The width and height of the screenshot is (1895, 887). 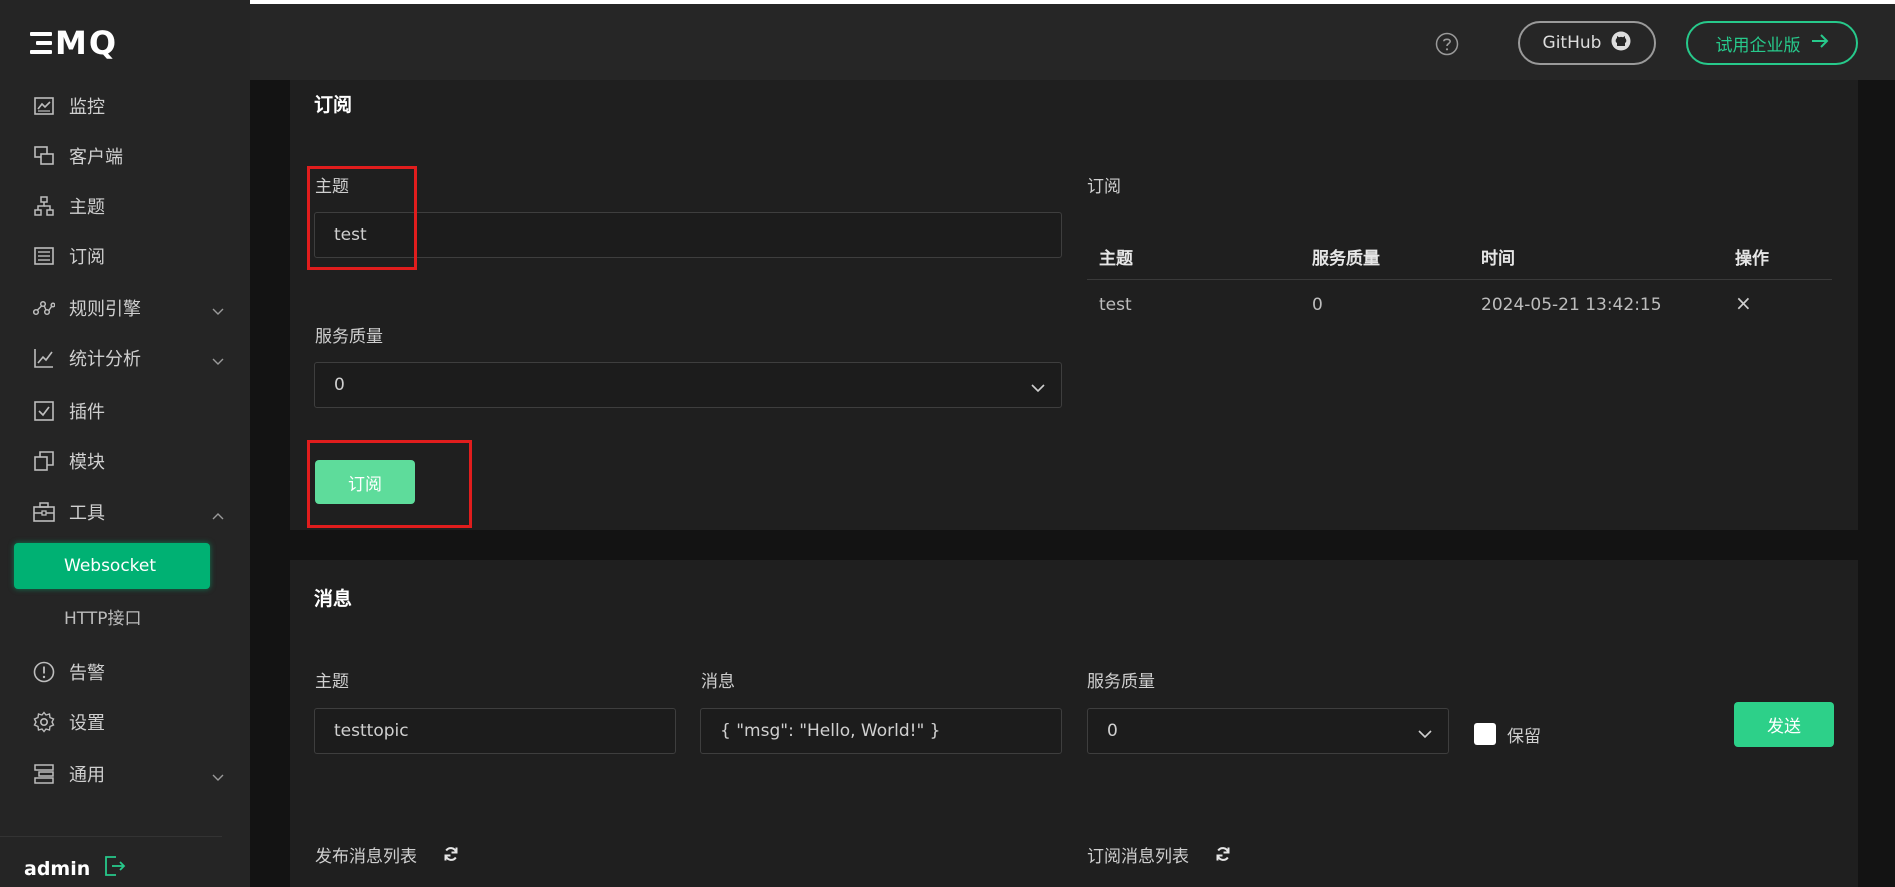 What do you see at coordinates (125, 461) in the screenshot?
I see `sidebar-item-modules: 模块` at bounding box center [125, 461].